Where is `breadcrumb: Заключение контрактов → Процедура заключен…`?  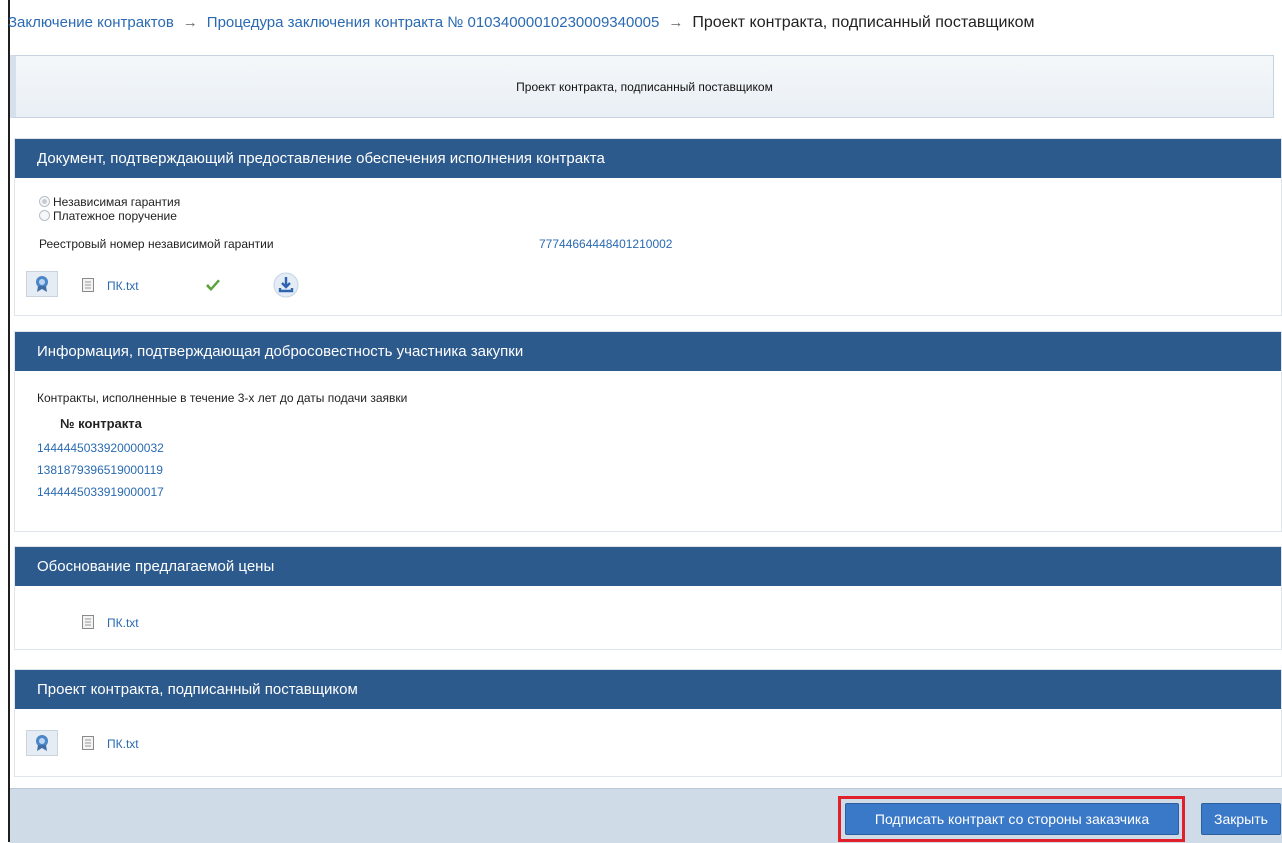
breadcrumb: Заключение контрактов → Процедура заключен… is located at coordinates (521, 23).